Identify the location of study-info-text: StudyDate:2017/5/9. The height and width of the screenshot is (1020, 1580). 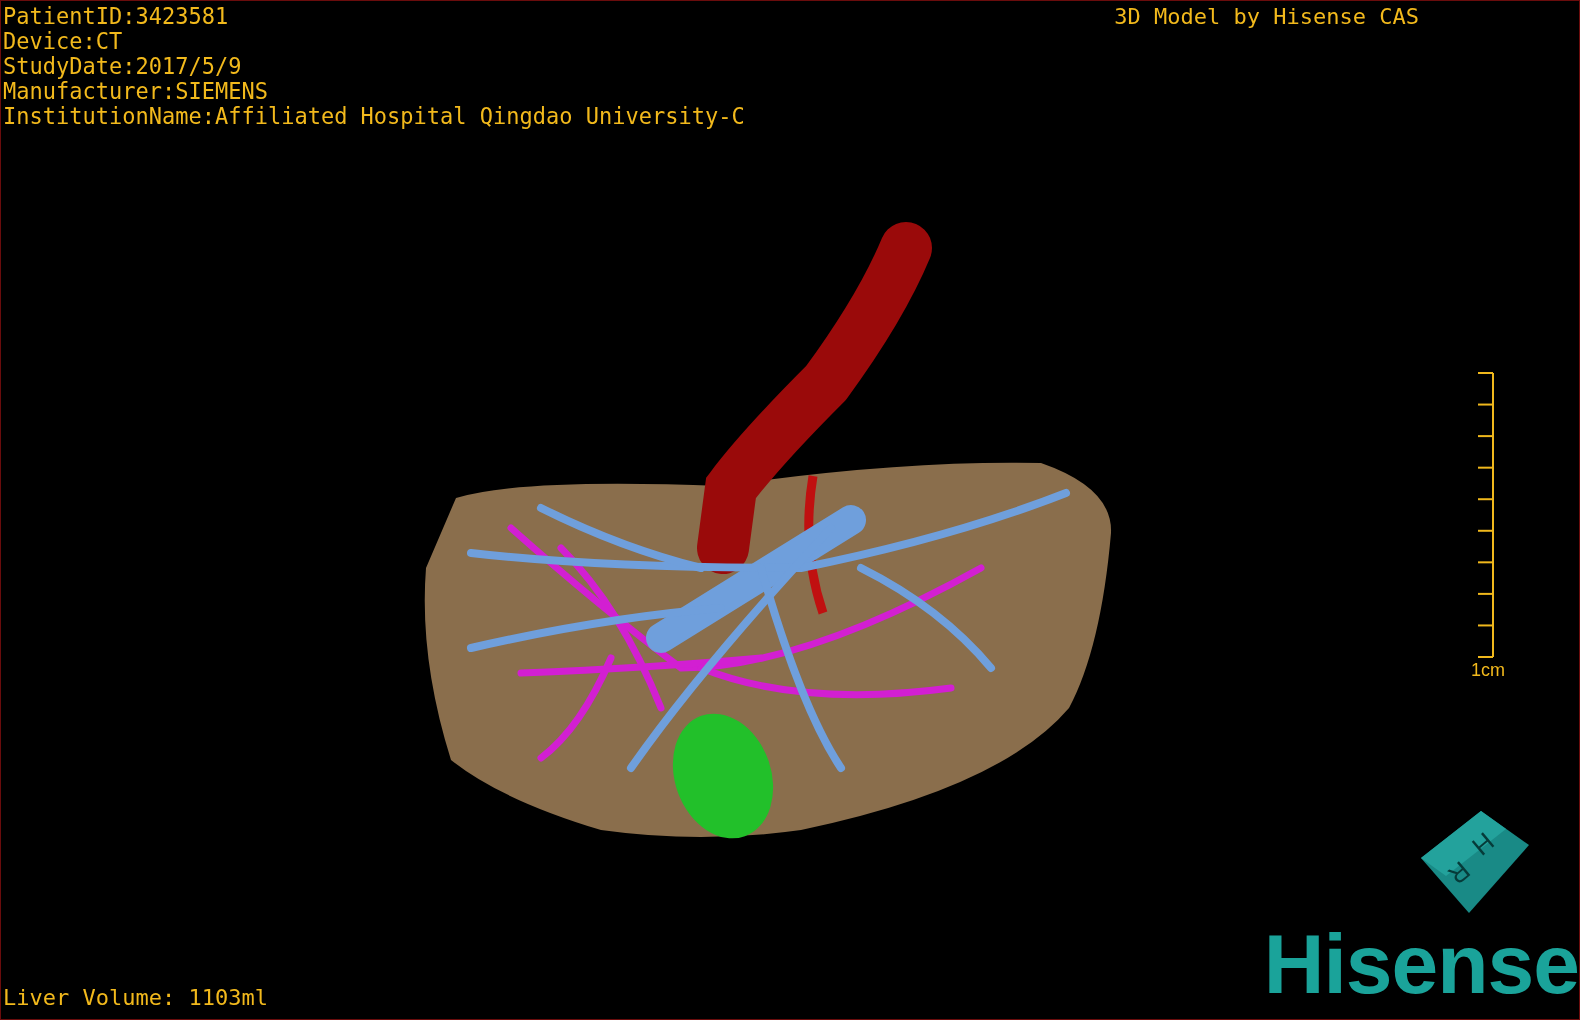
(123, 65).